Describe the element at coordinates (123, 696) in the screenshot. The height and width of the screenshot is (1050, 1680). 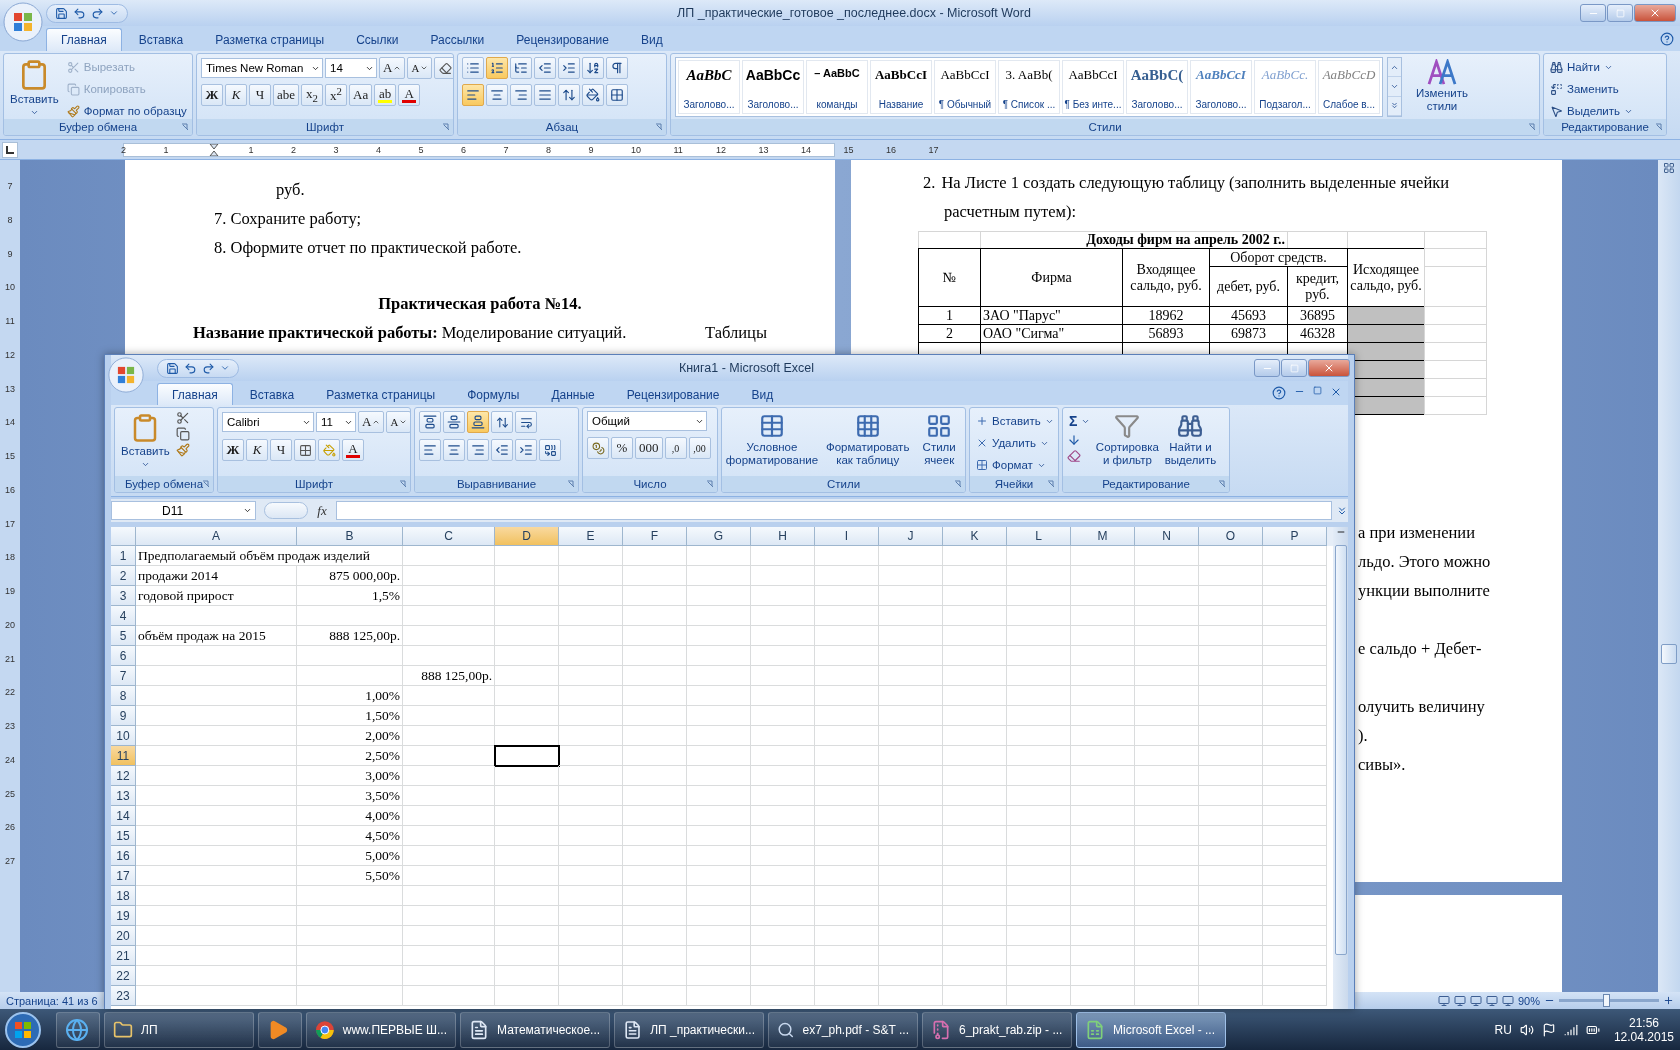
I see `row-header: 8` at that location.